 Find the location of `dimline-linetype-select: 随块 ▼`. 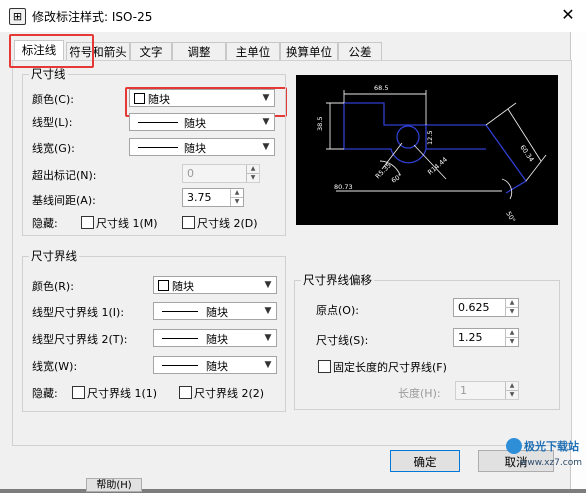

dimline-linetype-select: 随块 ▼ is located at coordinates (202, 122).